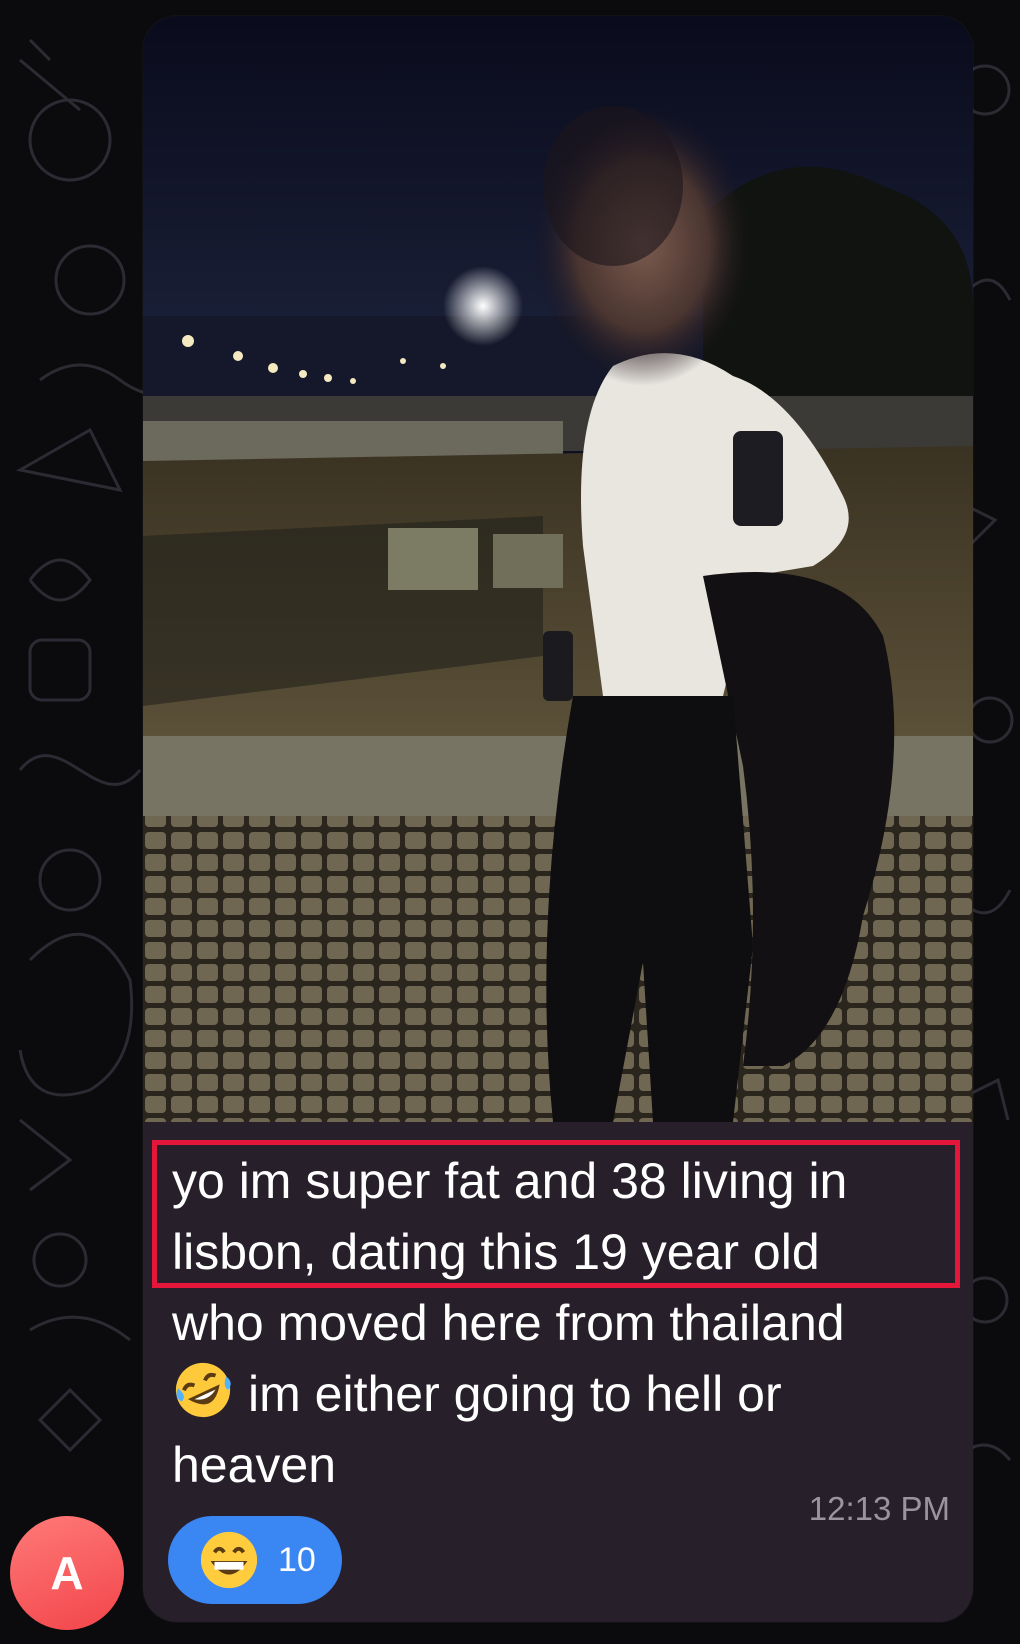 Image resolution: width=1020 pixels, height=1644 pixels. What do you see at coordinates (203, 1390) in the screenshot?
I see `rolling-laughing-emoji-icon` at bounding box center [203, 1390].